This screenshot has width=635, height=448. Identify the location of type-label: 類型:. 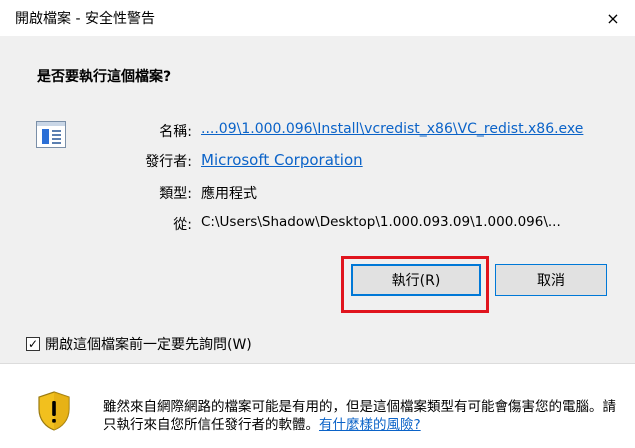
(175, 194).